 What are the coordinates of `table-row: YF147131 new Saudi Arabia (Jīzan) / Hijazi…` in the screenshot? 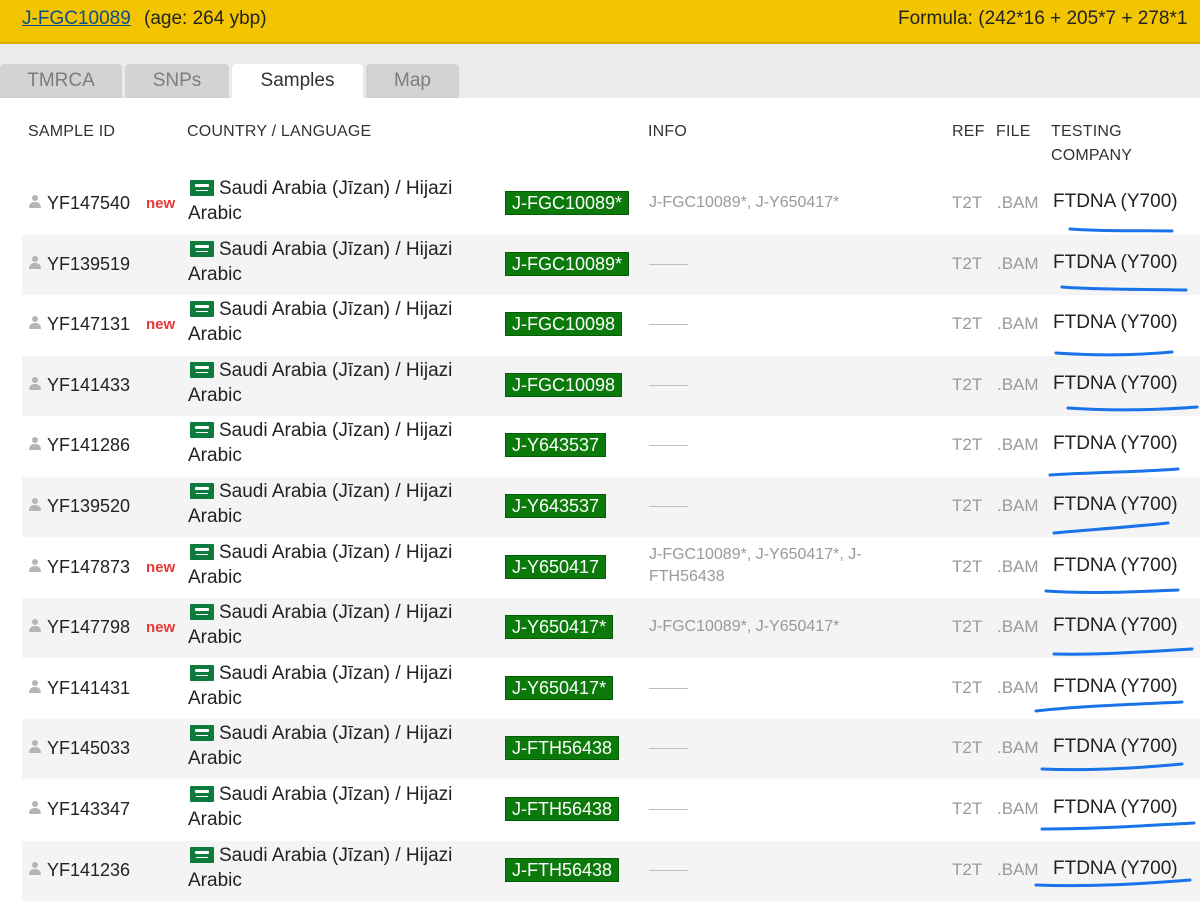 It's located at (611, 325).